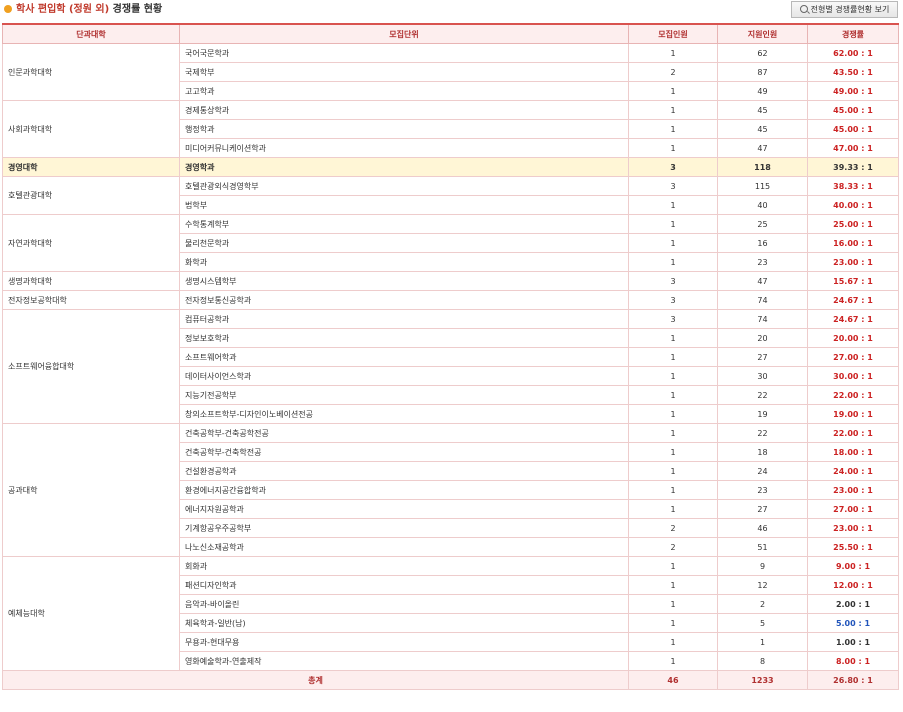 The image size is (903, 712). I want to click on applicants-cell: 25, so click(762, 224).